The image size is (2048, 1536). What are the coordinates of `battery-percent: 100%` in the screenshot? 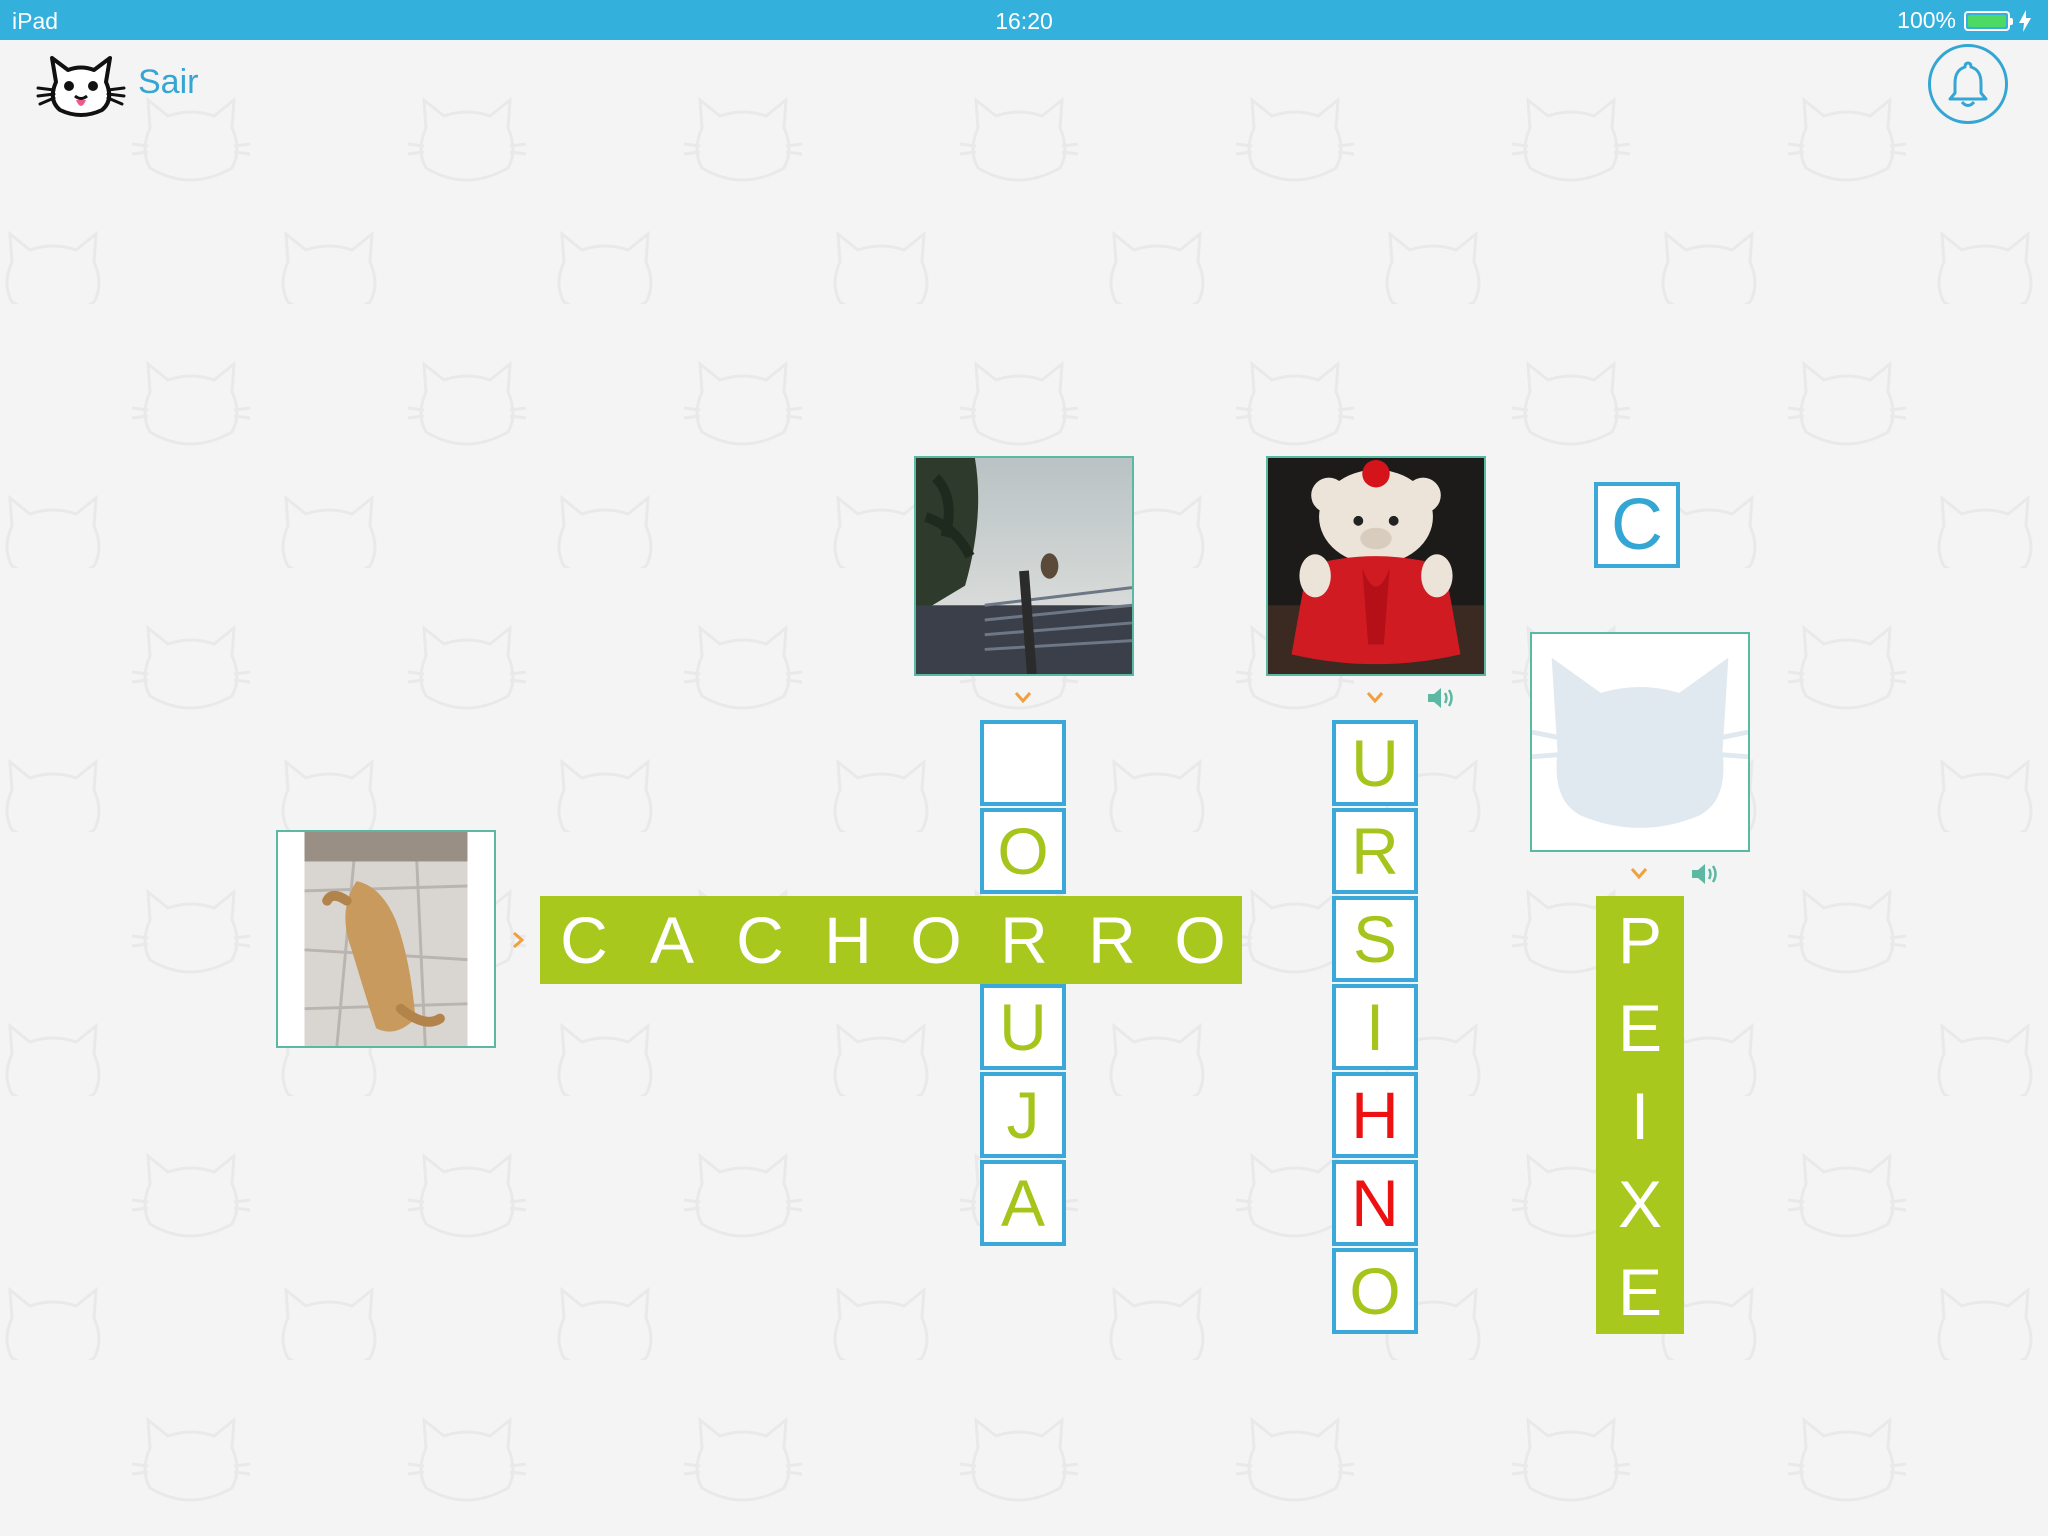 It's located at (1926, 20).